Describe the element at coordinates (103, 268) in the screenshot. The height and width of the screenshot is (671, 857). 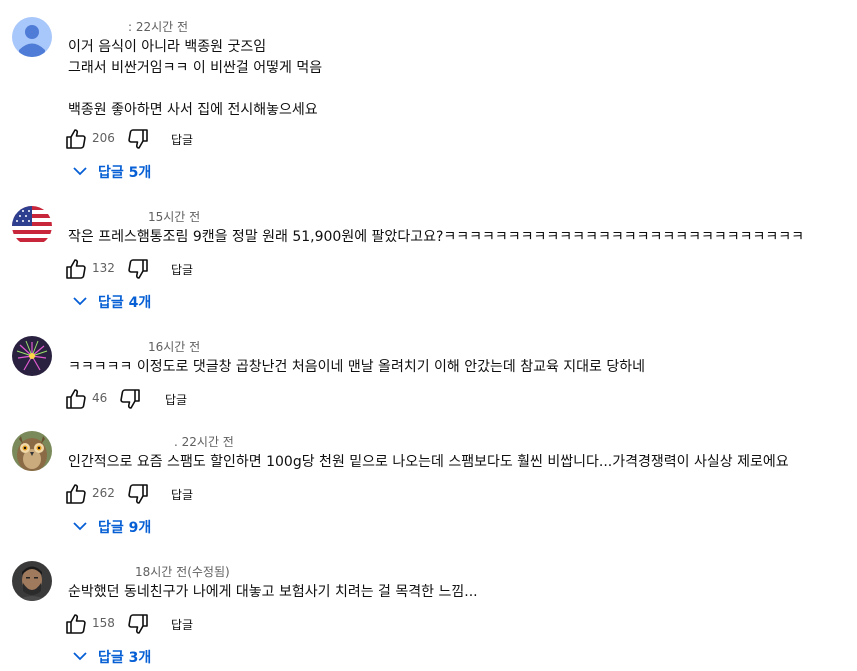
I see `like-count: 132` at that location.